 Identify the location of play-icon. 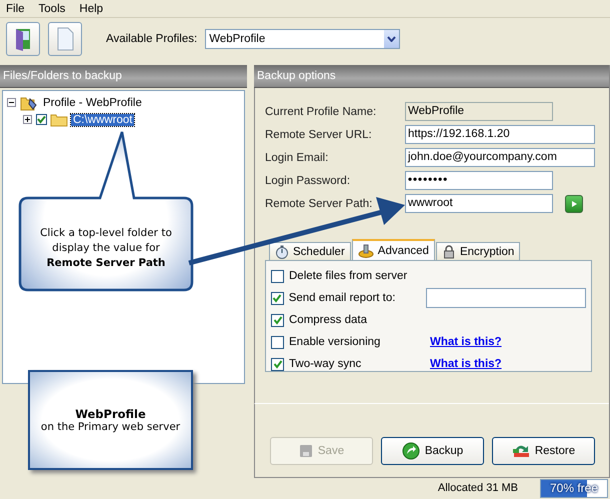
(574, 203).